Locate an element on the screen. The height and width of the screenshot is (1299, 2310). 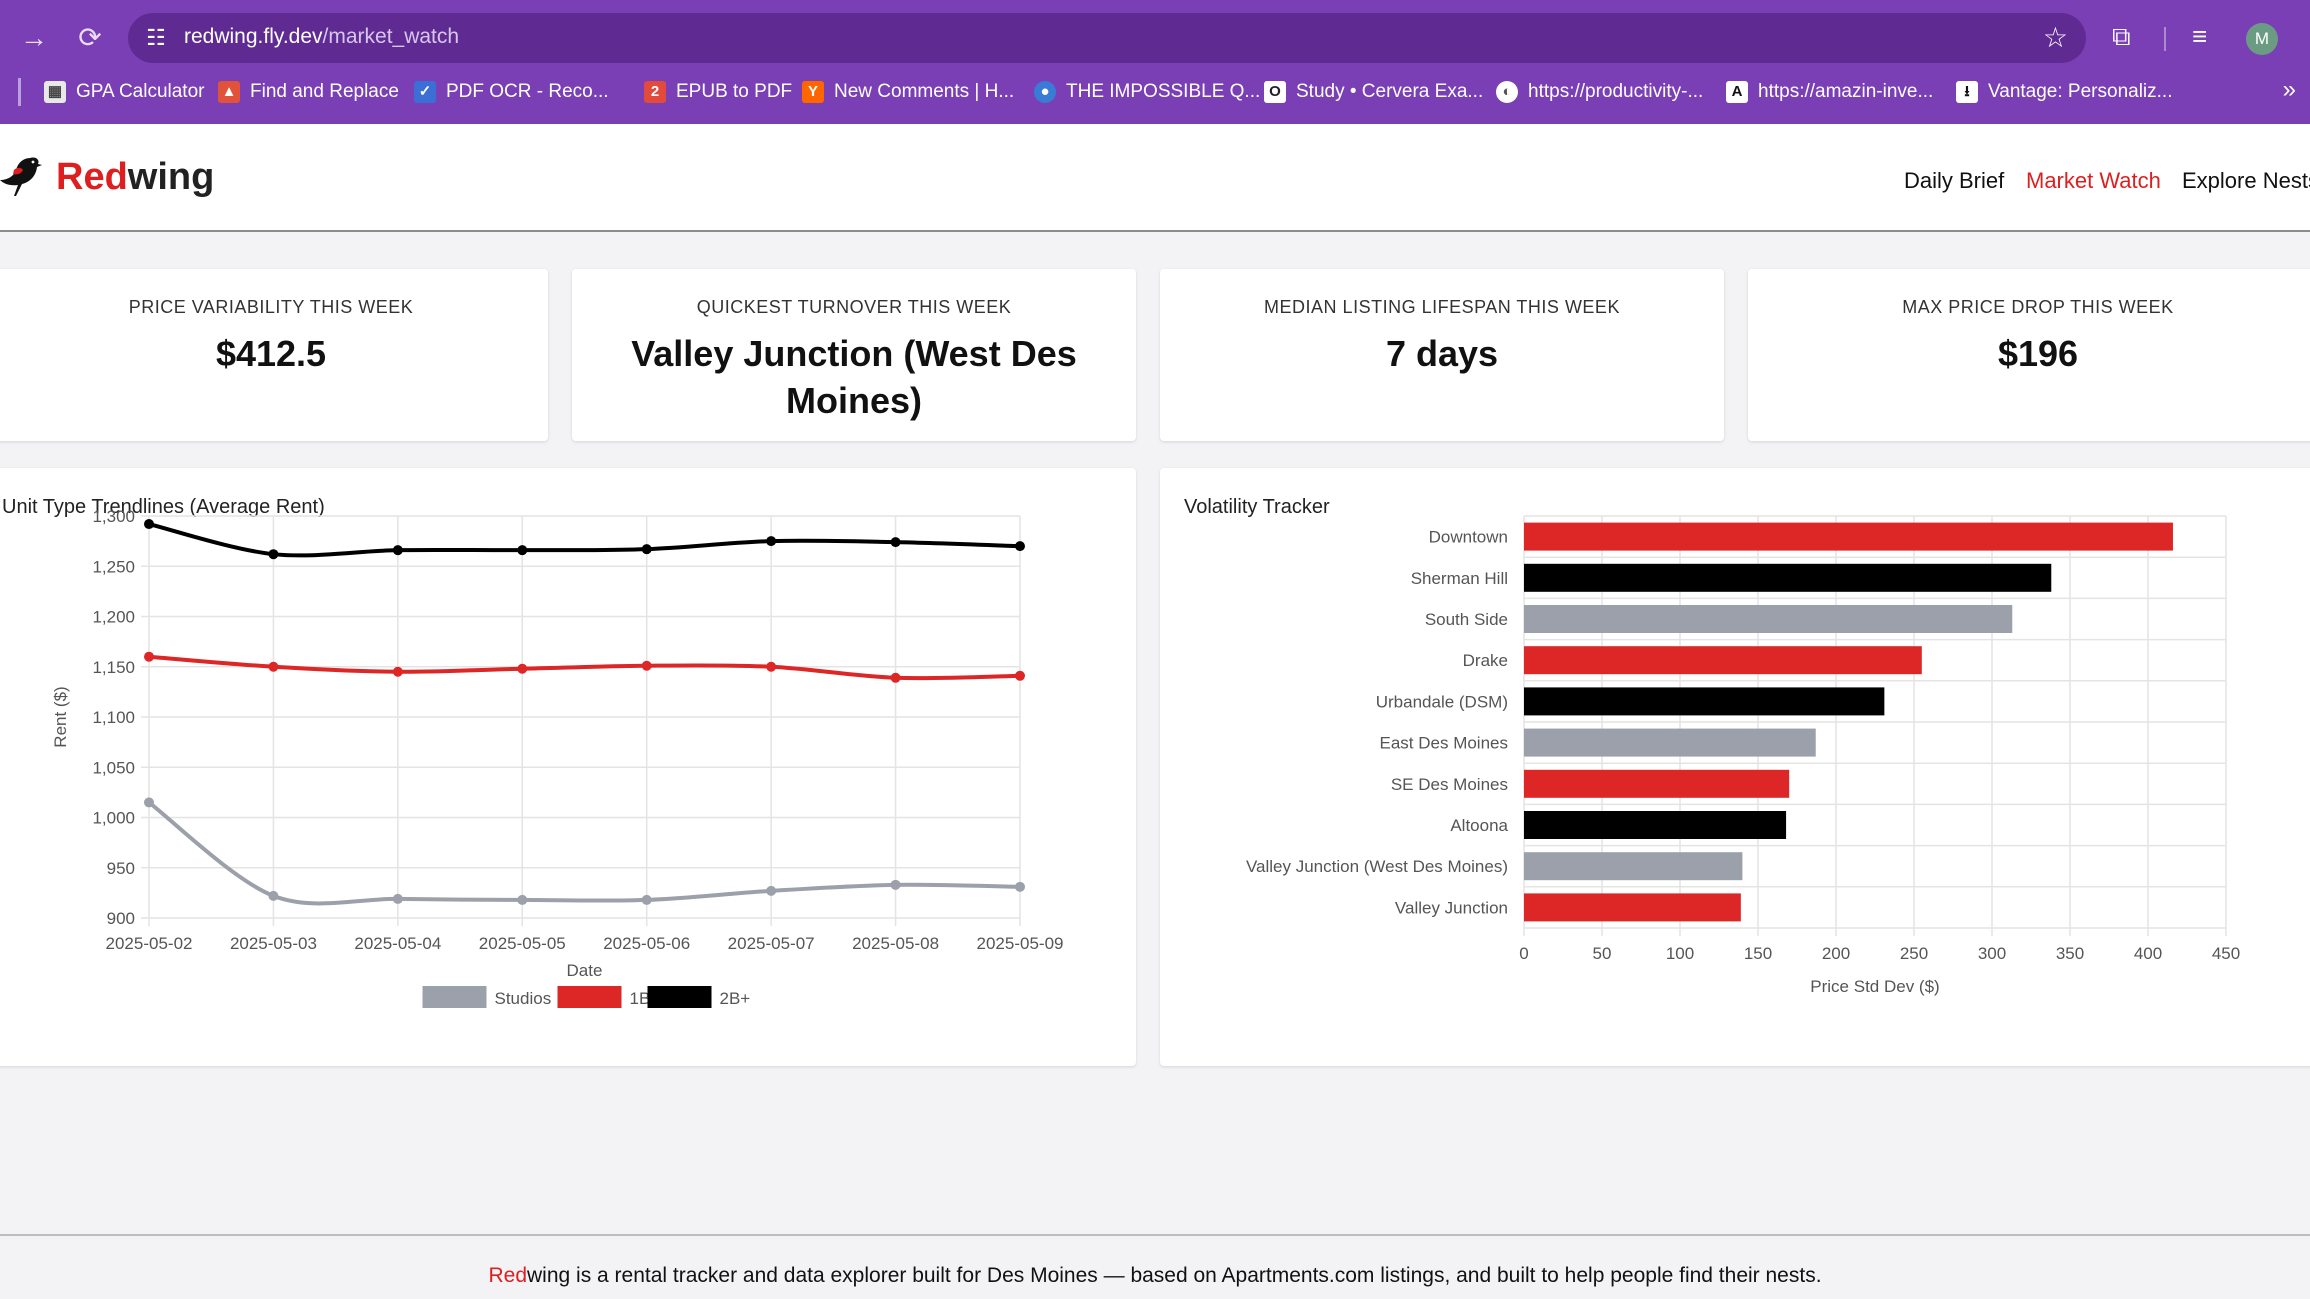
bookmark-label: EPUB to PDF is located at coordinates (734, 91).